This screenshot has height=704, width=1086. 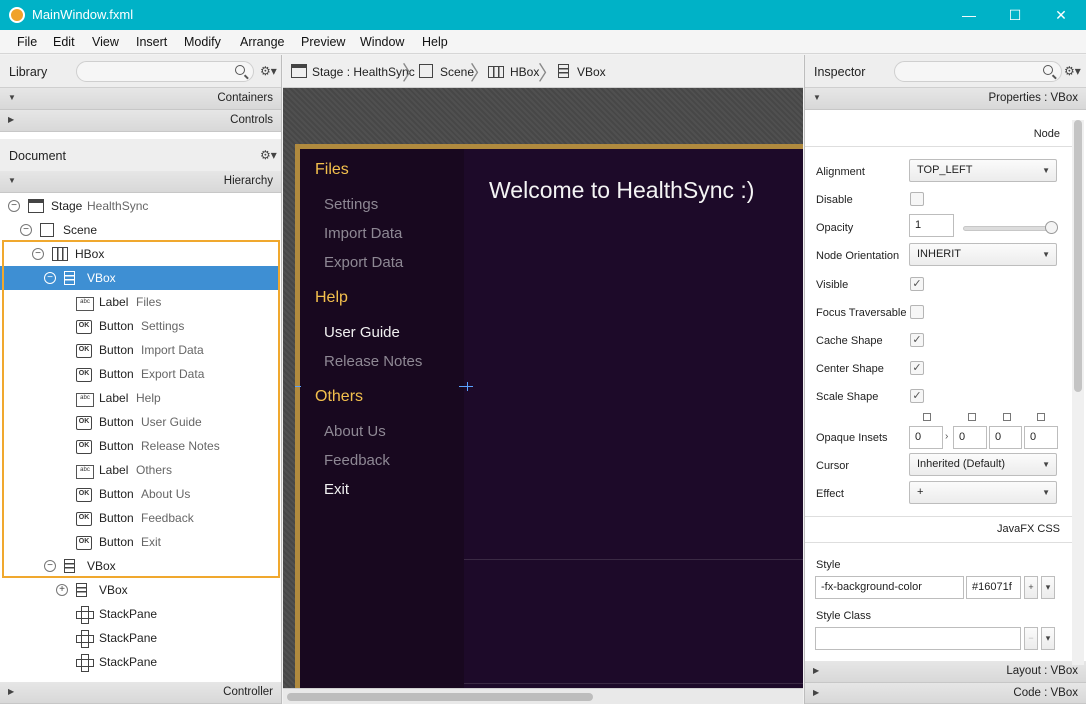 I want to click on style-property-field: -fx-background-color, so click(x=889, y=587).